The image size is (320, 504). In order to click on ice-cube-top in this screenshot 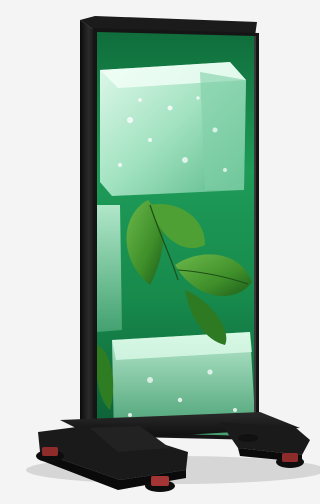, I will do `click(173, 129)`.